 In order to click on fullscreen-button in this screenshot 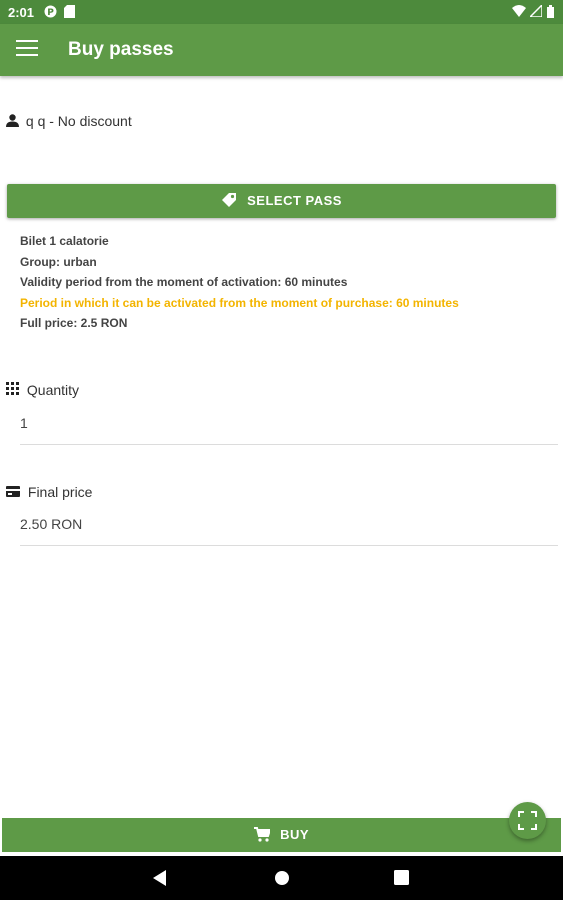, I will do `click(527, 820)`.